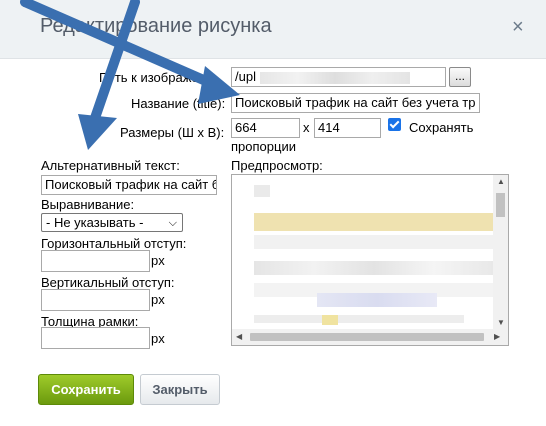  Describe the element at coordinates (115, 61) in the screenshot. I see `arrow-to-alt-field` at that location.